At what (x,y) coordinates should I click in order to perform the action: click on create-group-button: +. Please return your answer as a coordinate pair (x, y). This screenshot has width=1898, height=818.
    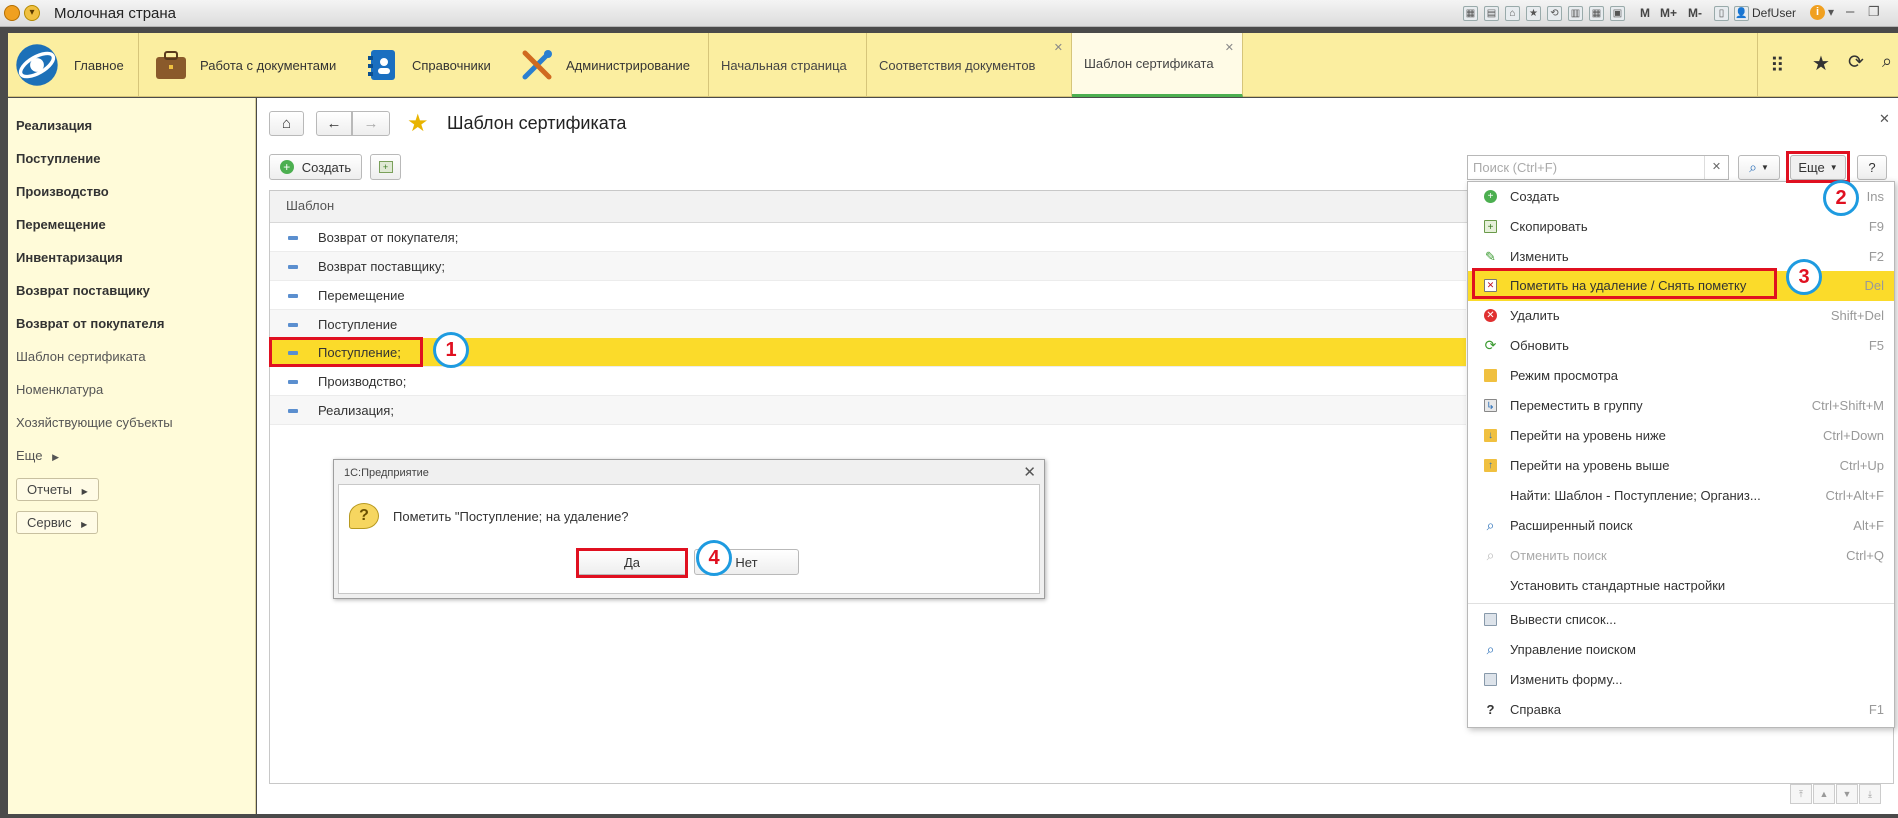
    Looking at the image, I should click on (385, 167).